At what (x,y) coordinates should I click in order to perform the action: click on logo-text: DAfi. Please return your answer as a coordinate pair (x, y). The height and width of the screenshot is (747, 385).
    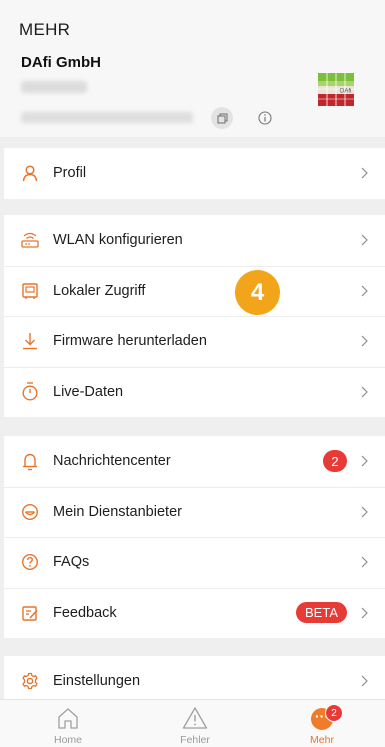
    Looking at the image, I should click on (345, 92).